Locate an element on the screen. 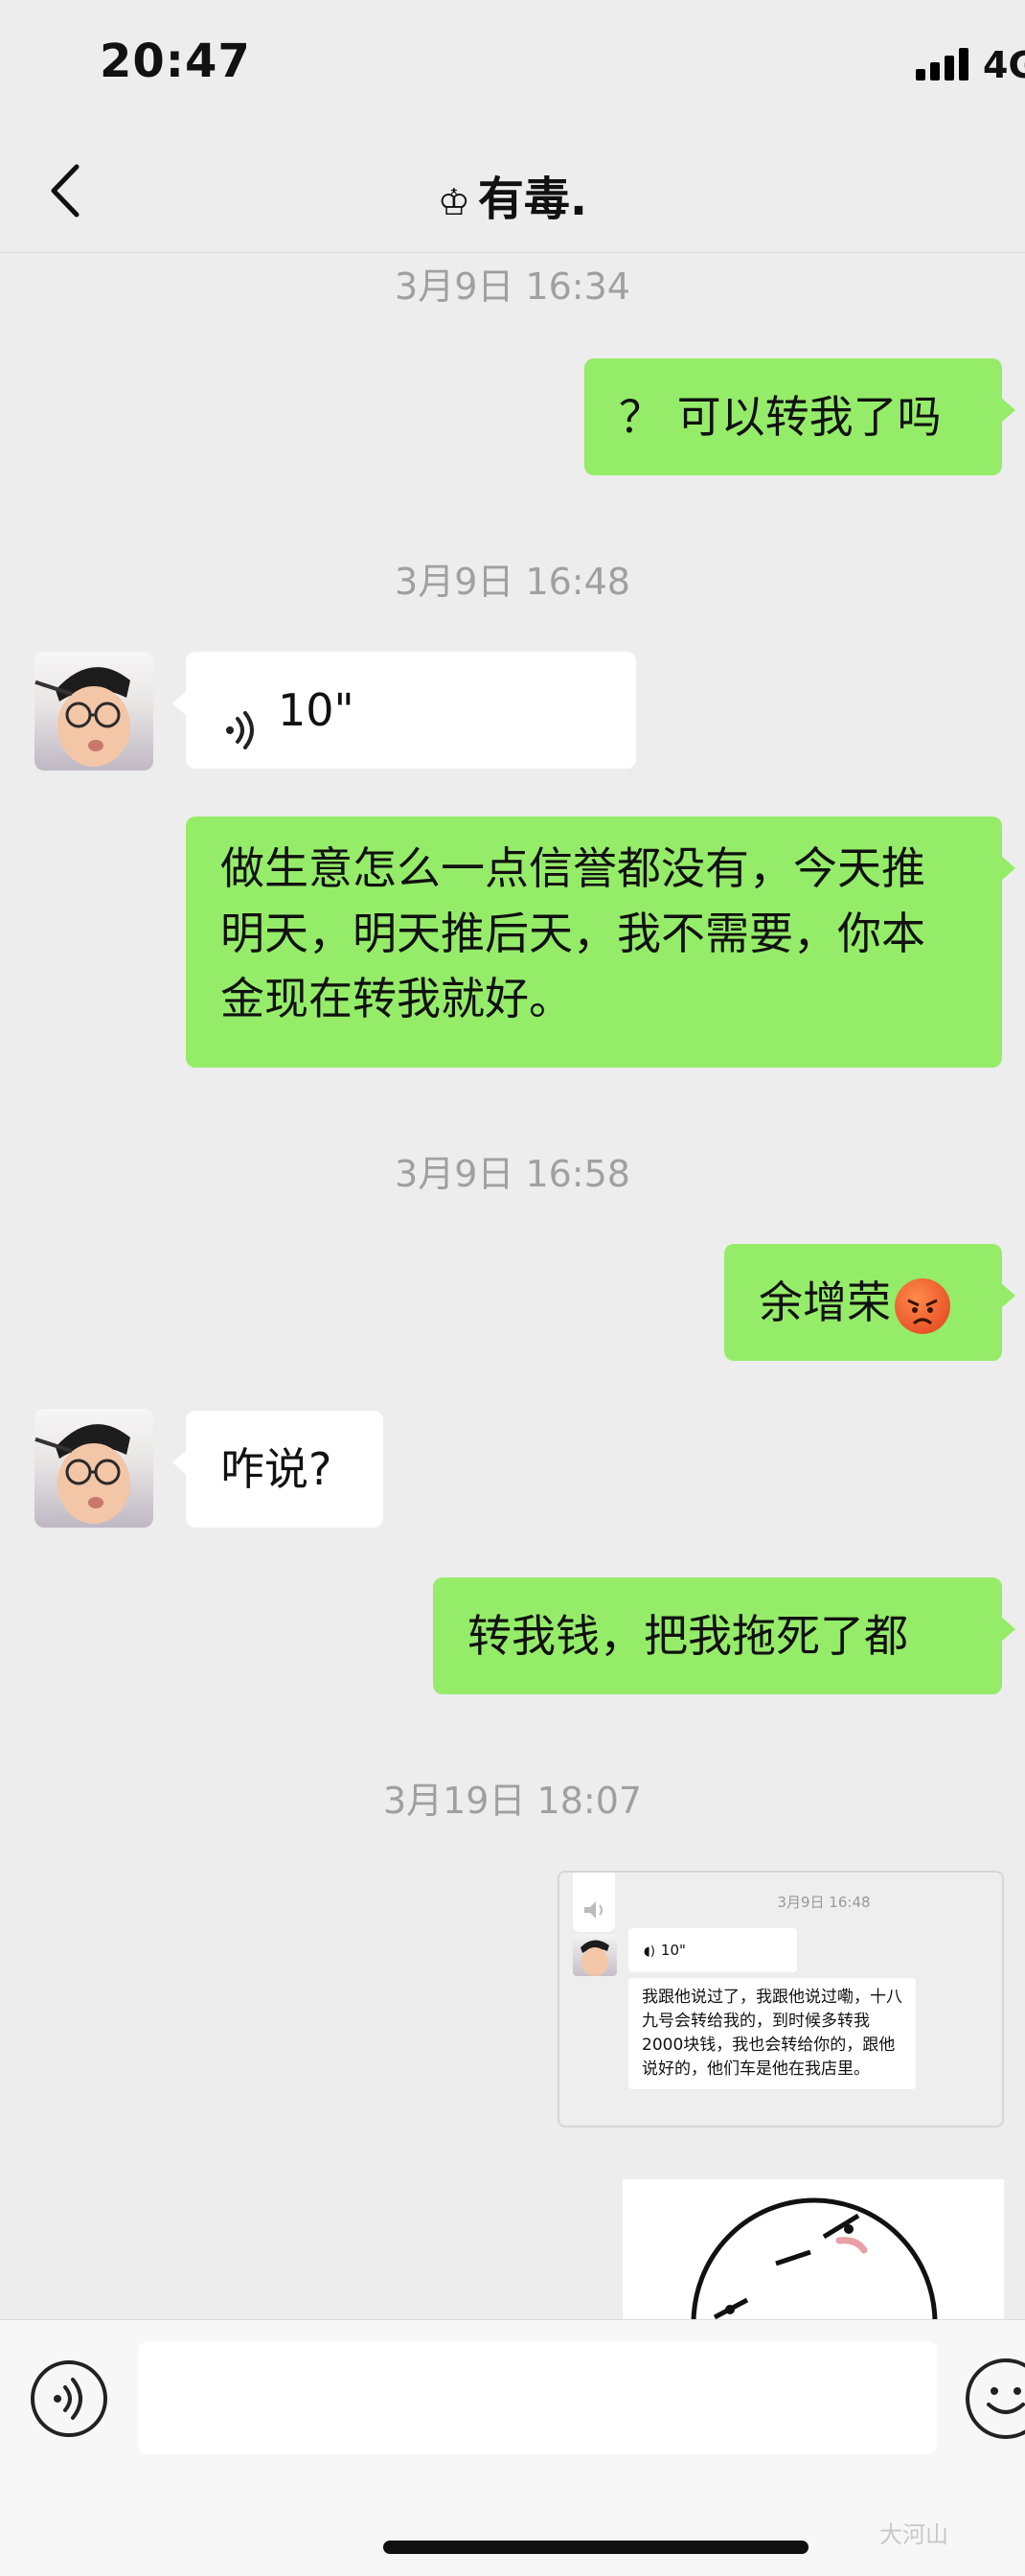  input-bar: 大河山 is located at coordinates (512, 2447).